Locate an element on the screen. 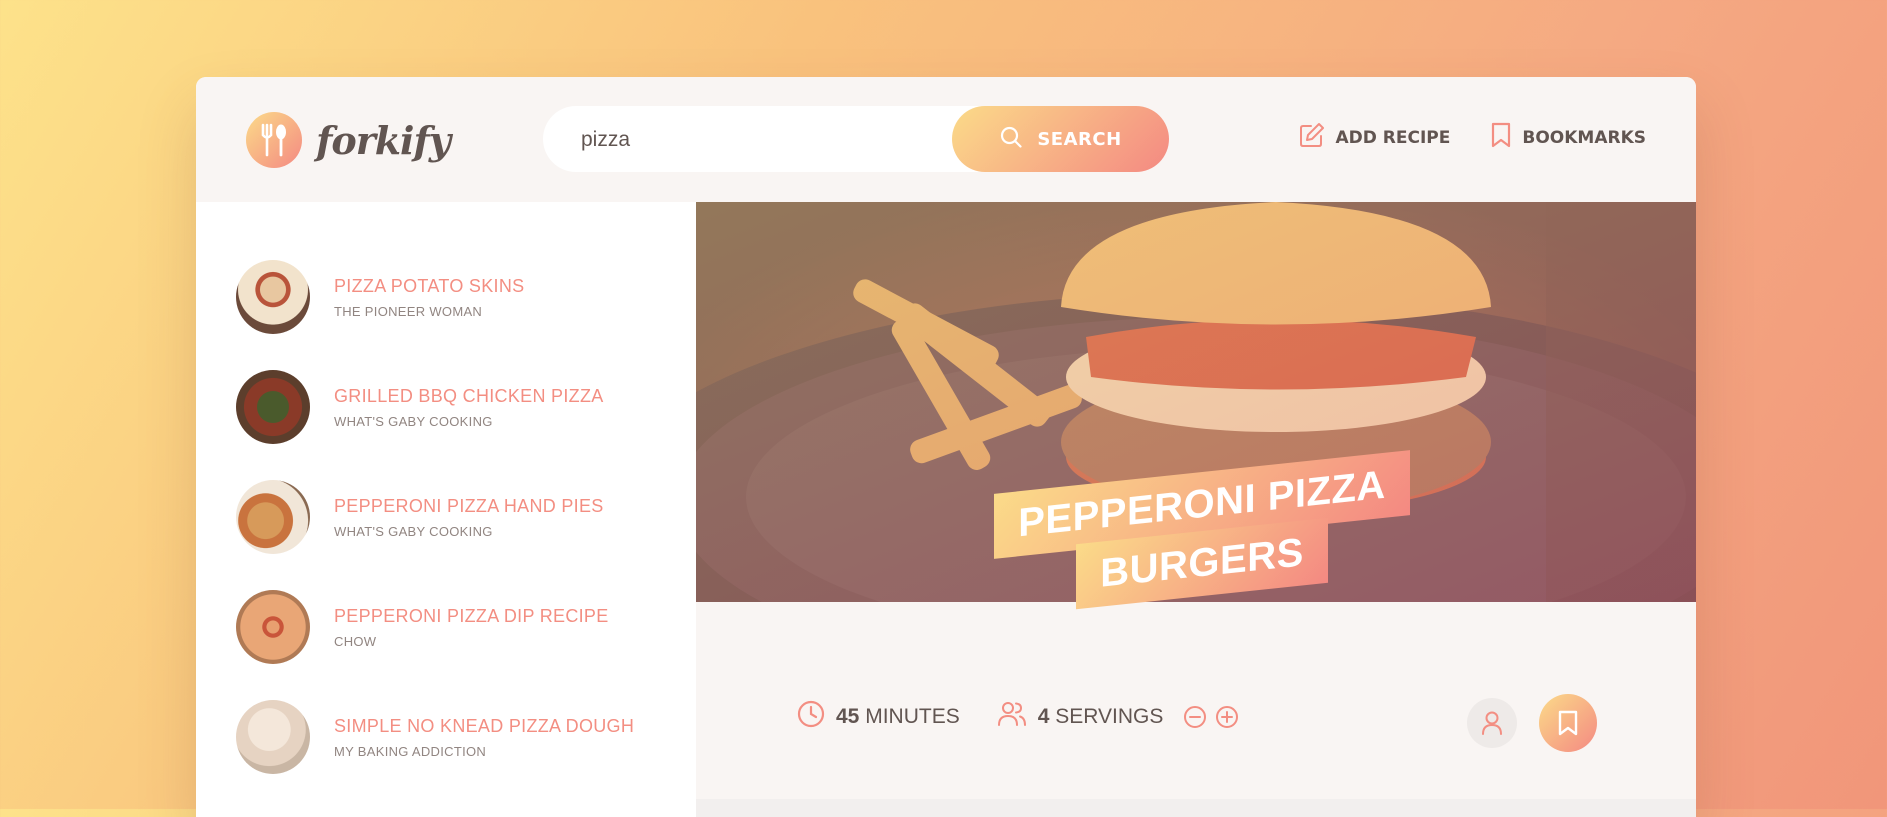 This screenshot has height=817, width=1887. search-button: SEARCH is located at coordinates (1060, 139).